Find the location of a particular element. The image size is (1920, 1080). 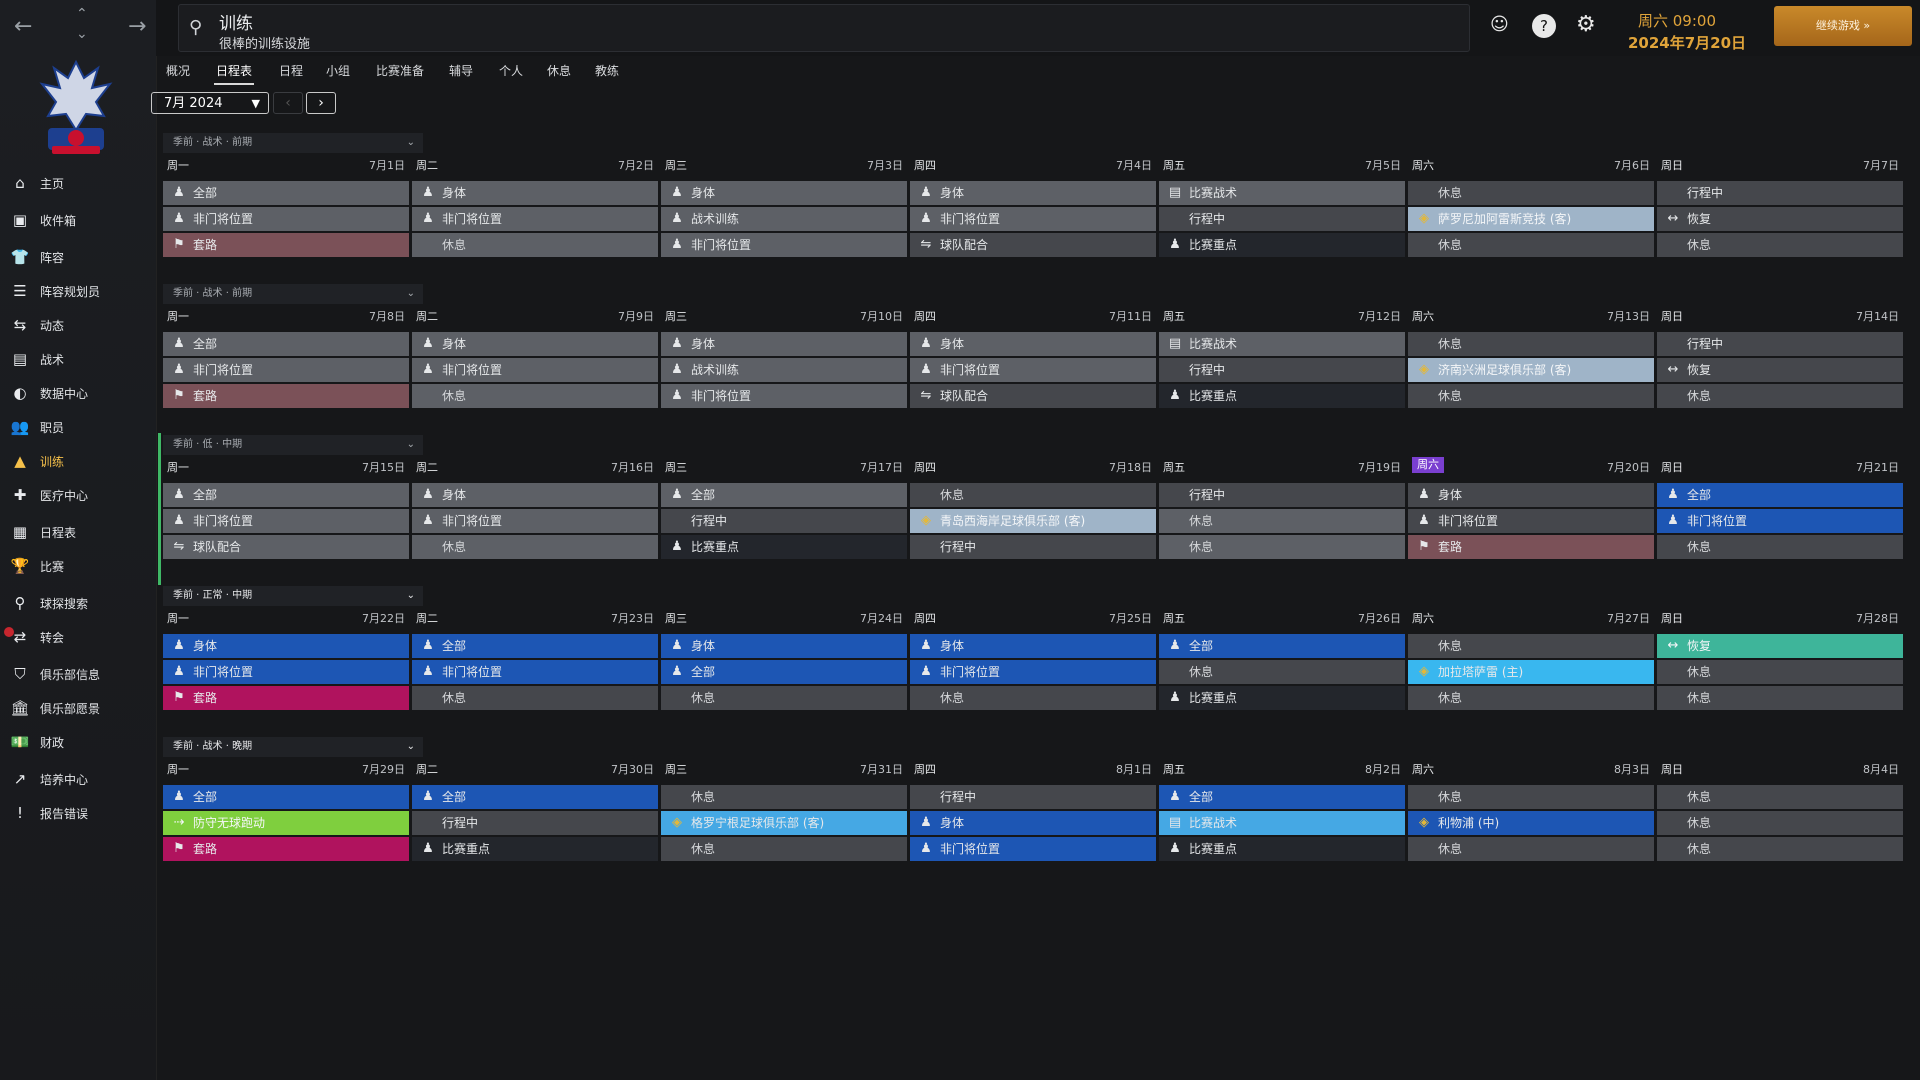

search-box: ⚲ 训练 很棒的训练设施 is located at coordinates (824, 28).